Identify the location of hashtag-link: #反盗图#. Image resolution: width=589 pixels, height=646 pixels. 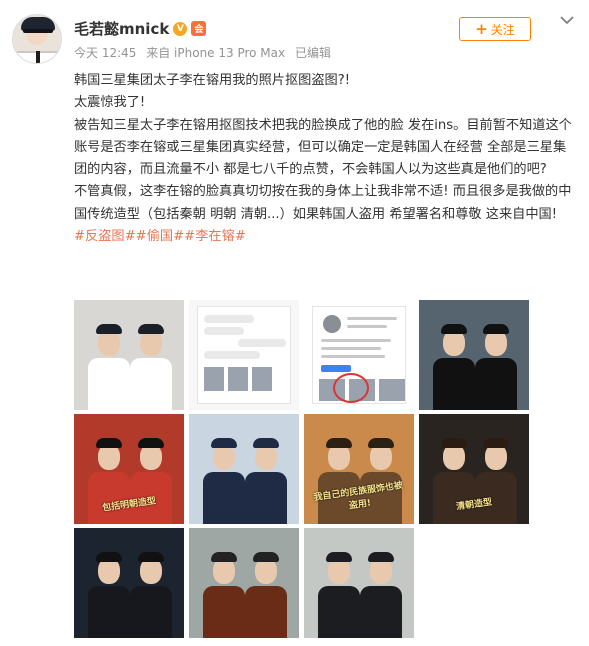
(105, 236).